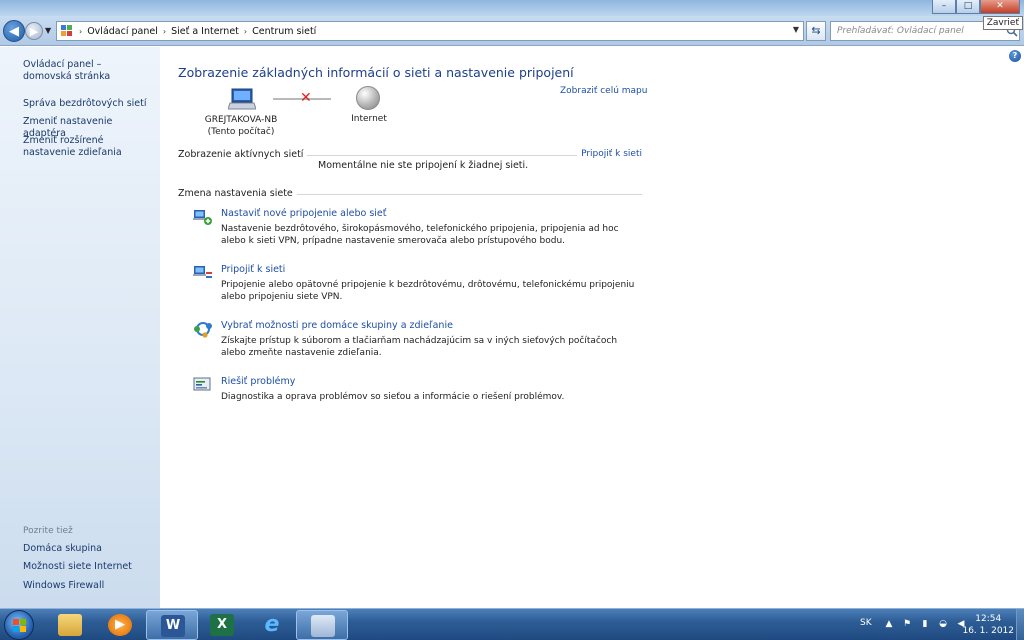 Image resolution: width=1024 pixels, height=640 pixels. I want to click on forward-button: ▶, so click(34, 31).